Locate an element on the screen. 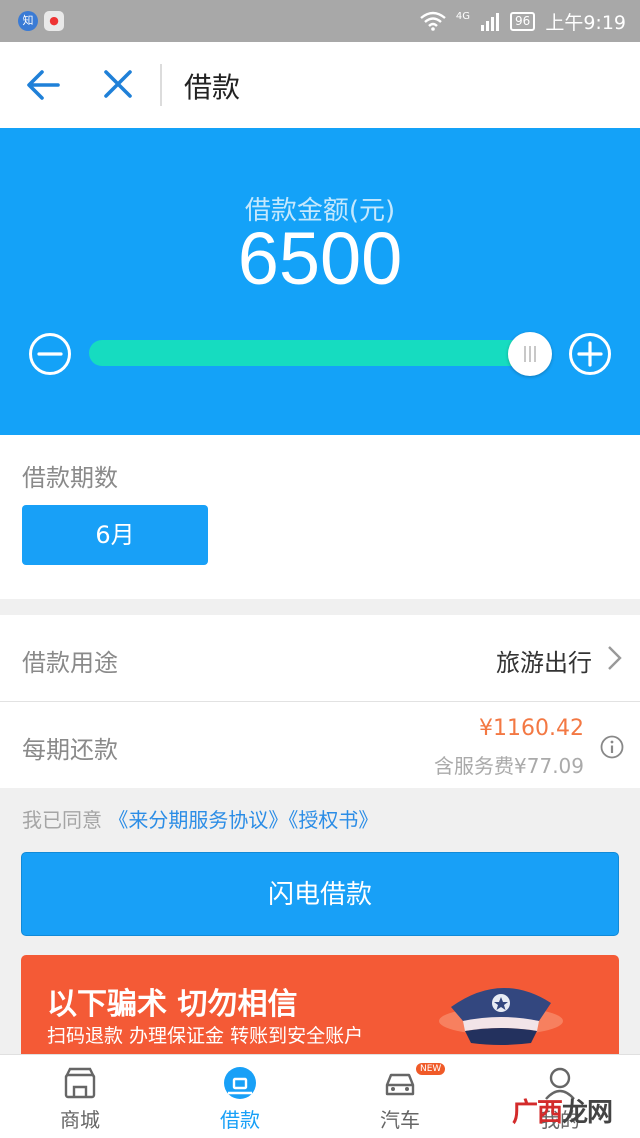  tab-label: 借款 is located at coordinates (240, 1120).